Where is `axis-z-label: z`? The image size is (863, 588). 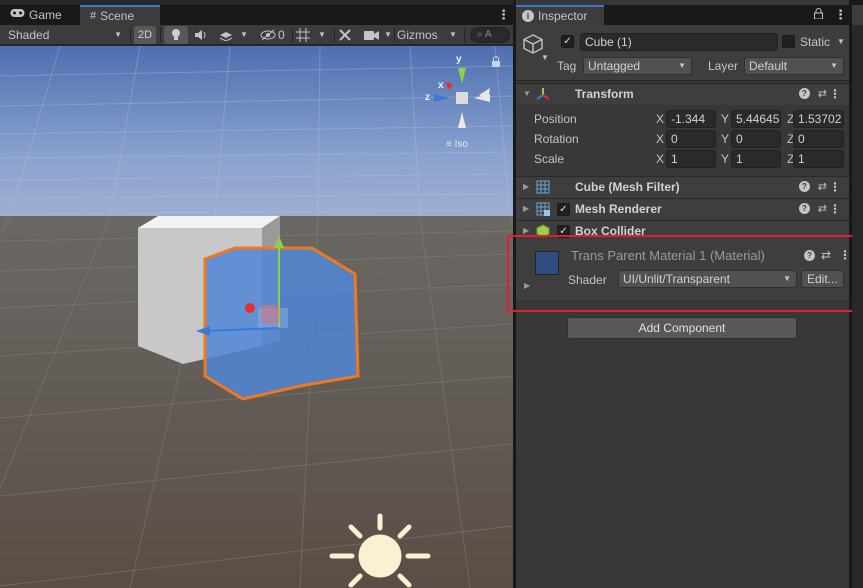
axis-z-label: z is located at coordinates (427, 97).